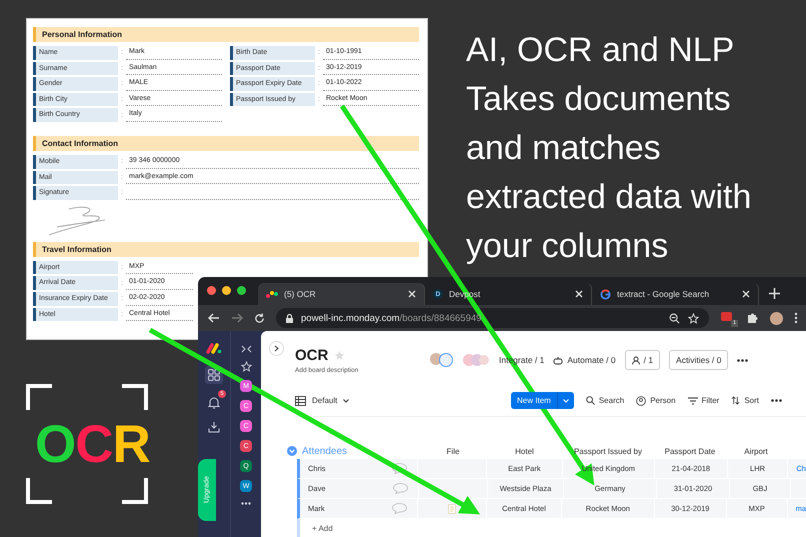 This screenshot has height=537, width=806. What do you see at coordinates (753, 318) in the screenshot?
I see `puzzle-icon` at bounding box center [753, 318].